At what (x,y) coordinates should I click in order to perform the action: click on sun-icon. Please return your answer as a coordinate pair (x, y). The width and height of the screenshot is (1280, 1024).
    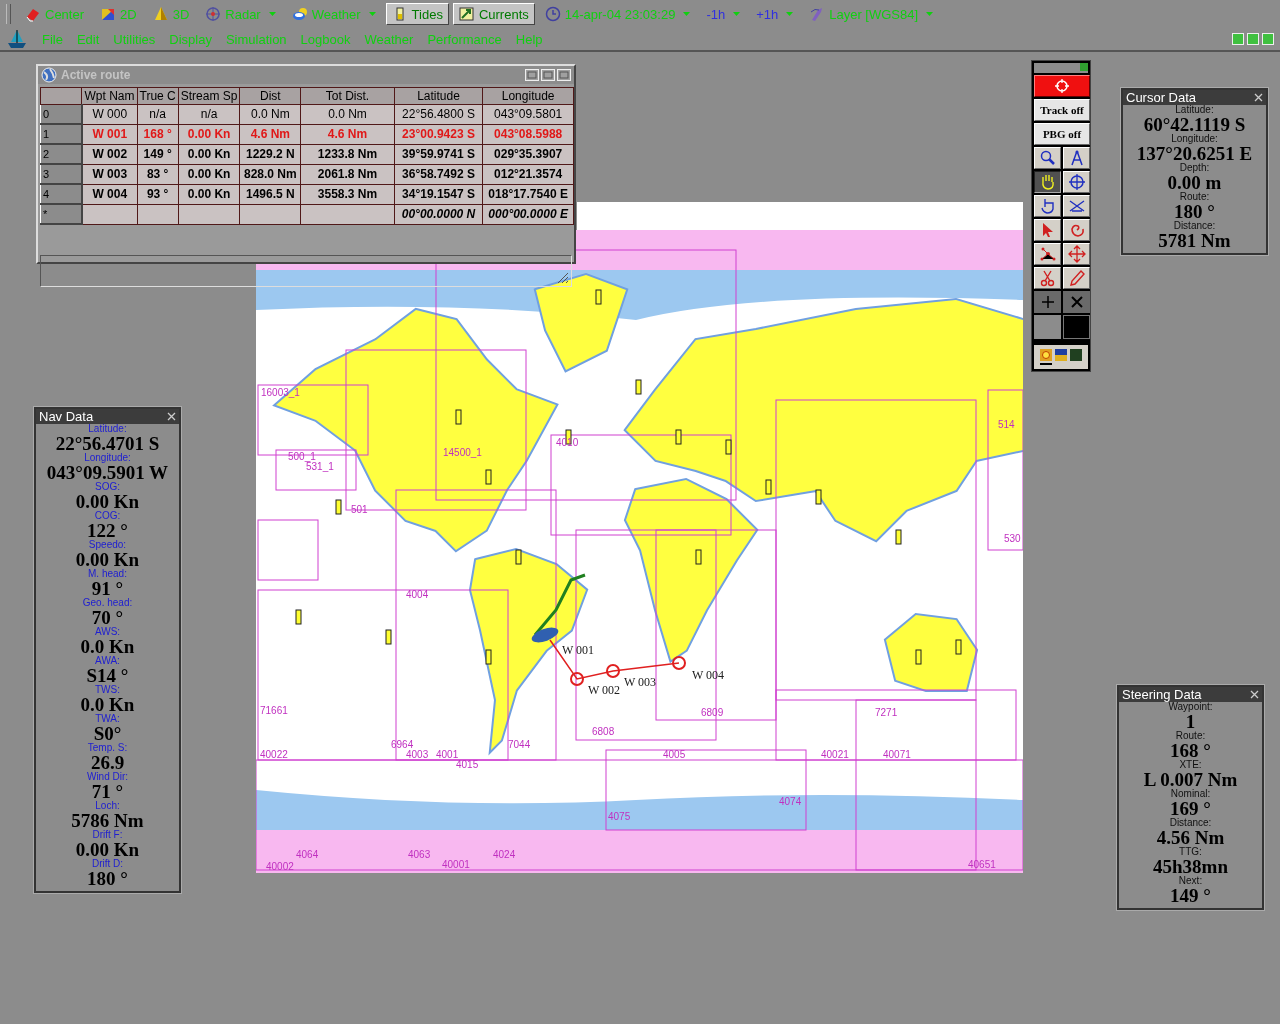
    Looking at the image, I should click on (1046, 355).